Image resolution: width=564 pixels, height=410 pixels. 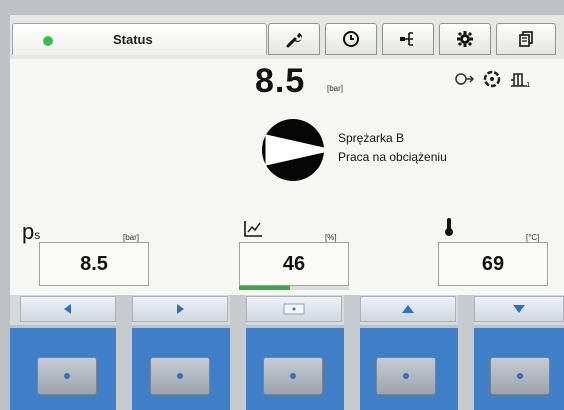 I want to click on tab-settings, so click(x=465, y=39).